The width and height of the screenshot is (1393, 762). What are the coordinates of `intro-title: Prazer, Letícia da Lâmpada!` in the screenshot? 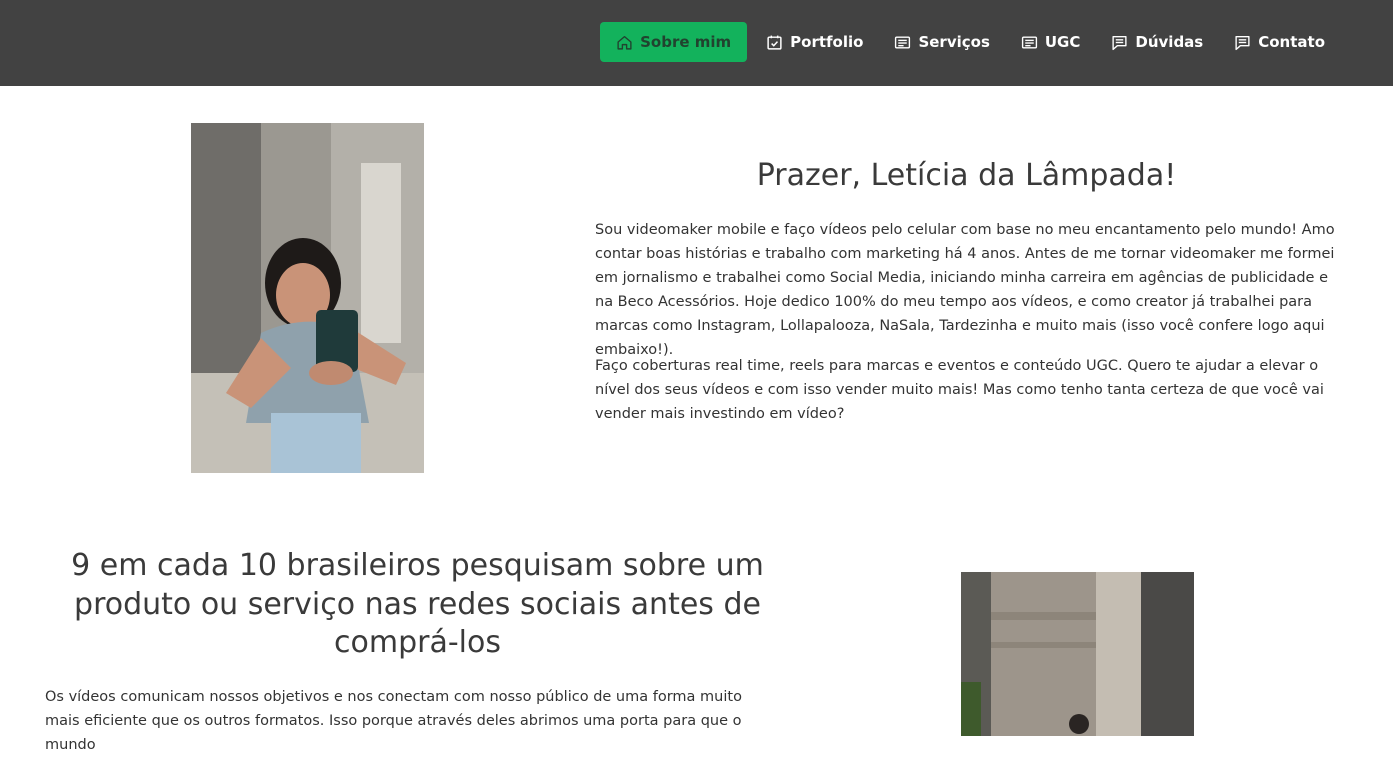 It's located at (966, 175).